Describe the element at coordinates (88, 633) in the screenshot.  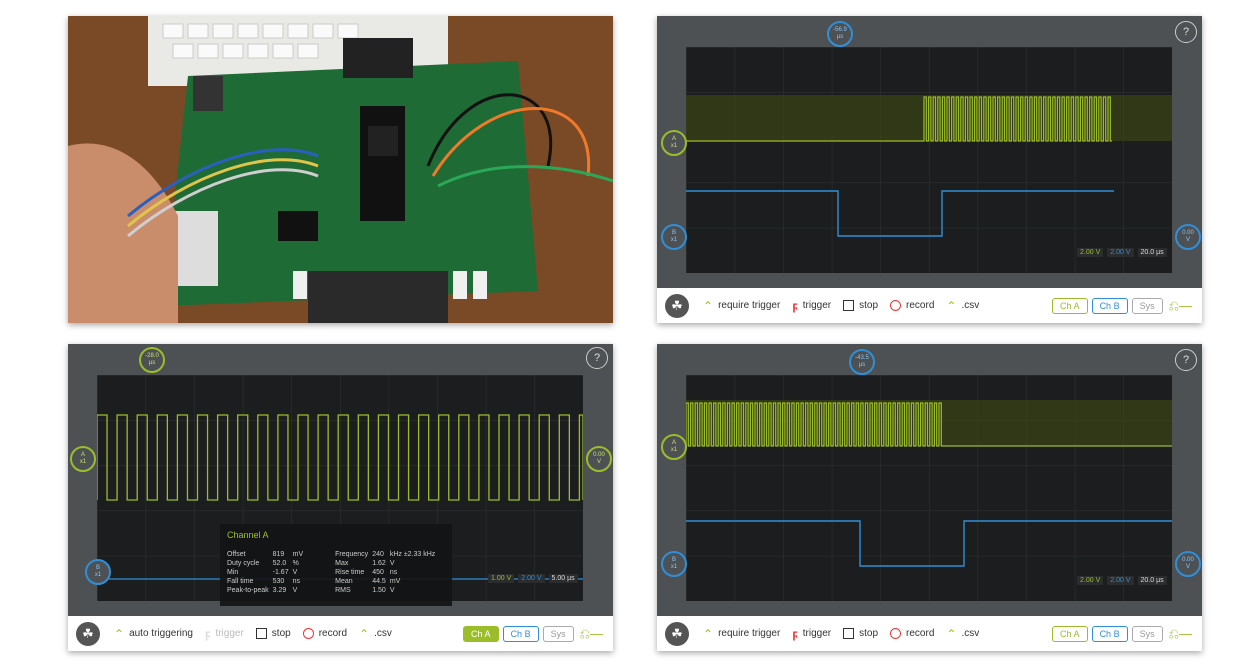
I see `app-logo-icon: ☘` at that location.